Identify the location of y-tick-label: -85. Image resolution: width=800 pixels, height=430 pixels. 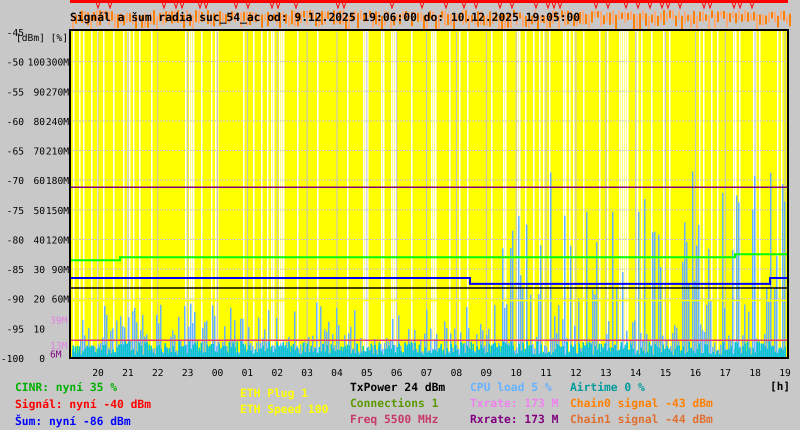
(15, 270).